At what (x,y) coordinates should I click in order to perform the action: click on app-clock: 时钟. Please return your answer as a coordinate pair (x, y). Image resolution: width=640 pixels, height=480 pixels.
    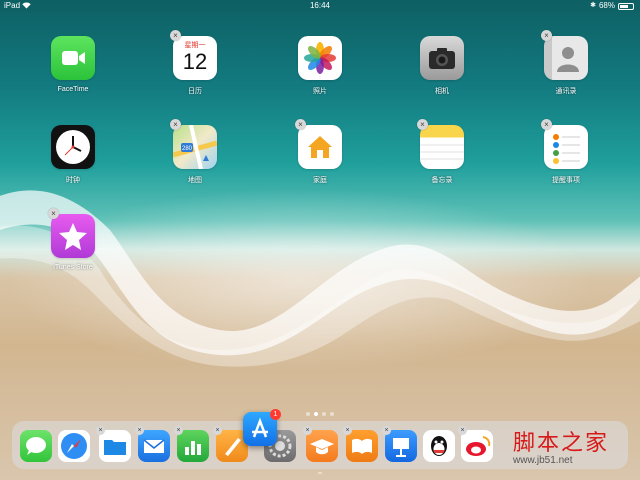
    Looking at the image, I should click on (73, 155).